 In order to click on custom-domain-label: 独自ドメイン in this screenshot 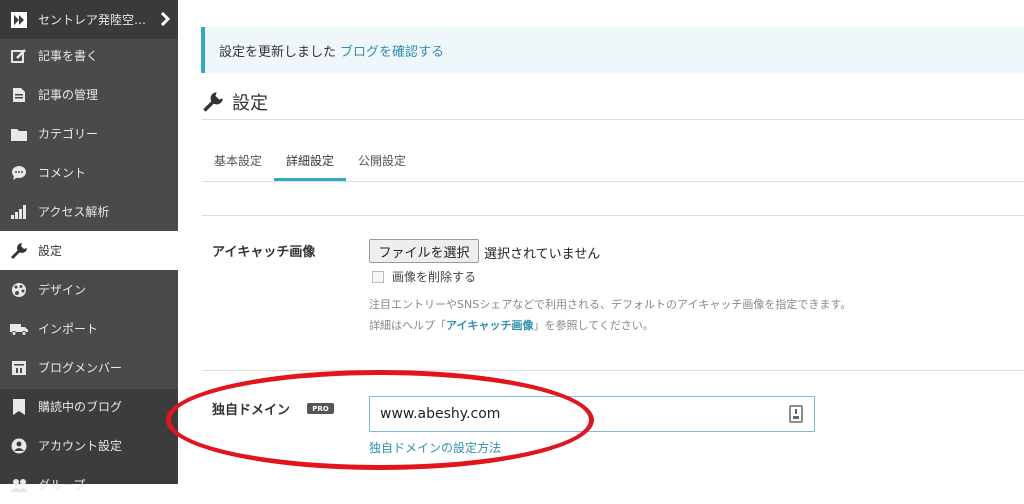, I will do `click(251, 410)`.